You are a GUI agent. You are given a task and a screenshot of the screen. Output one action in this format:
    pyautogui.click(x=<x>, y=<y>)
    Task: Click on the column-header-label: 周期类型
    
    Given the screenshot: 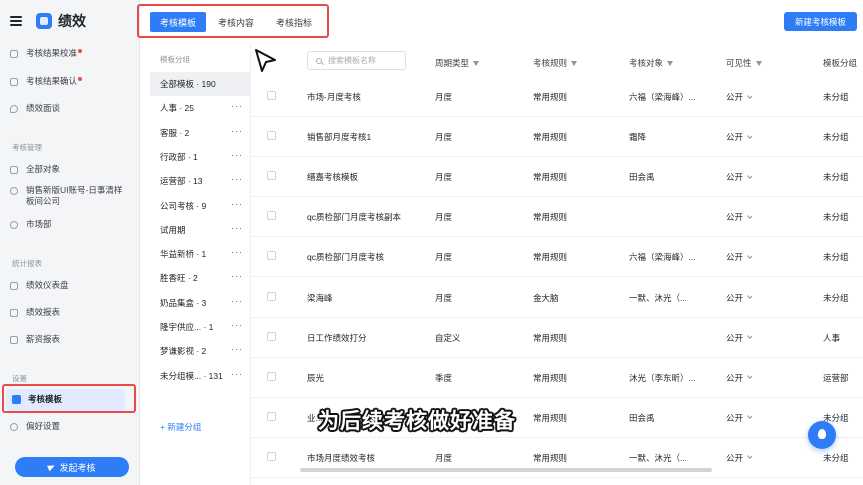 What is the action you would take?
    pyautogui.click(x=452, y=63)
    